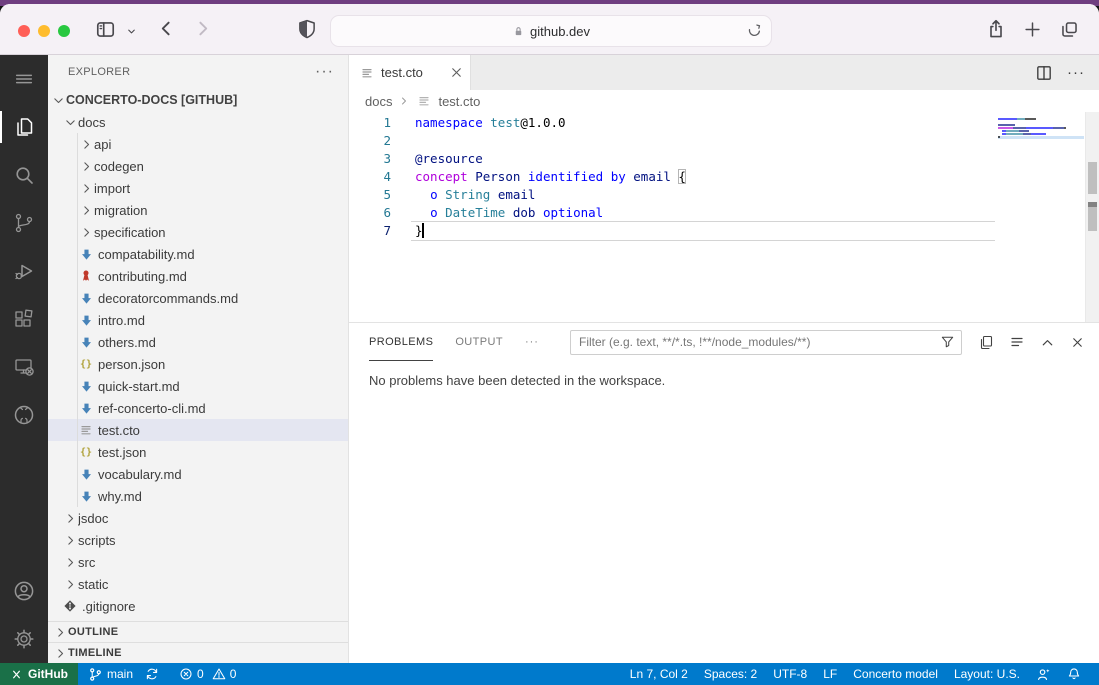  I want to click on timeline-section: TIMELINE, so click(198, 652).